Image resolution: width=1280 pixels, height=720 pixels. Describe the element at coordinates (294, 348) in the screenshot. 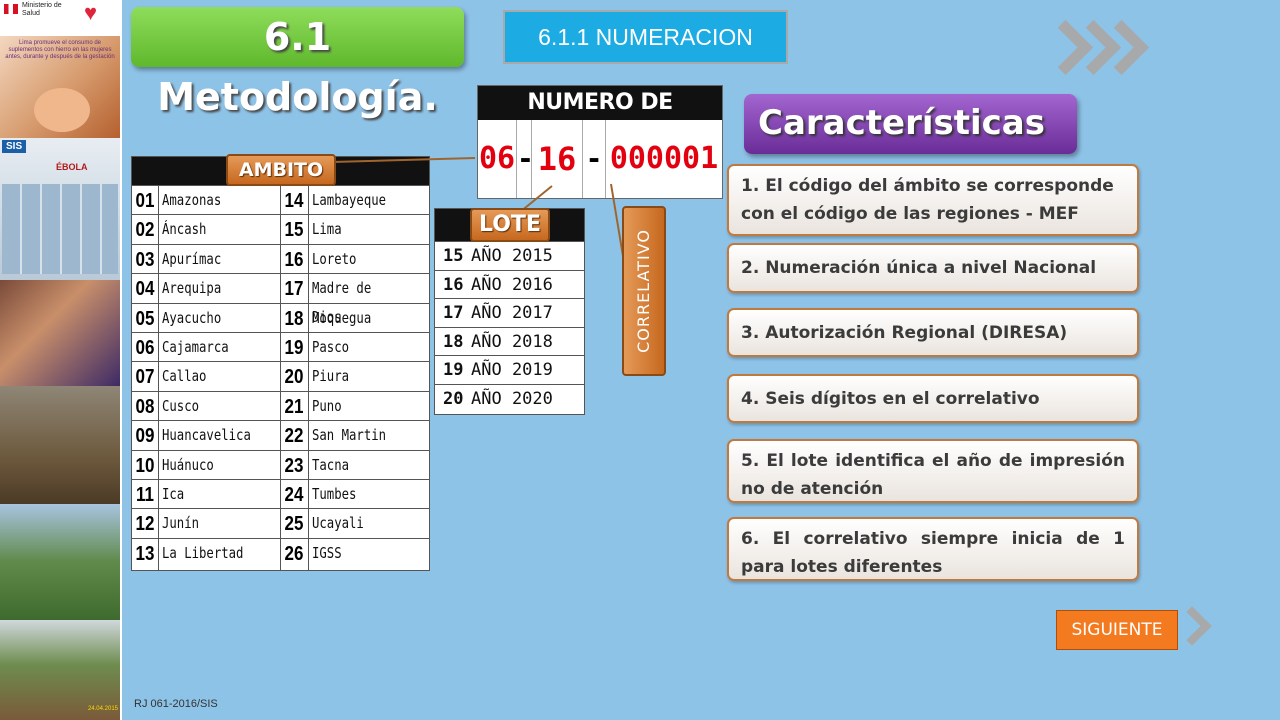

I see `ambito-code: 19` at that location.